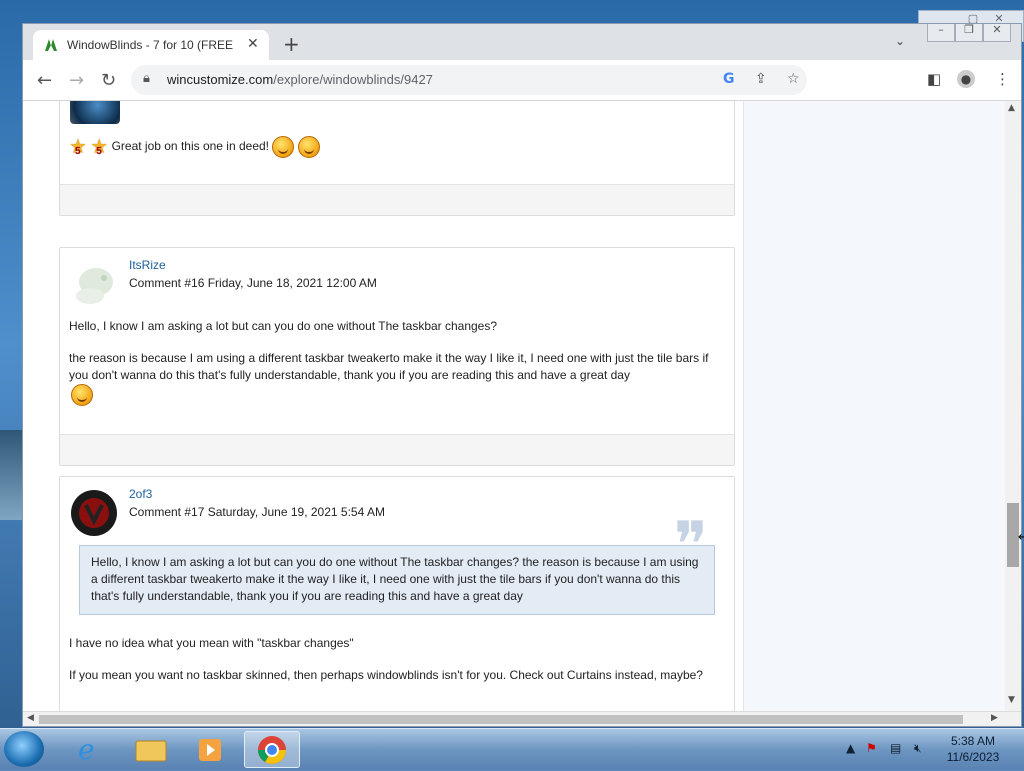 The image size is (1024, 771). Describe the element at coordinates (82, 395) in the screenshot. I see `smile-emoticon-icon` at that location.